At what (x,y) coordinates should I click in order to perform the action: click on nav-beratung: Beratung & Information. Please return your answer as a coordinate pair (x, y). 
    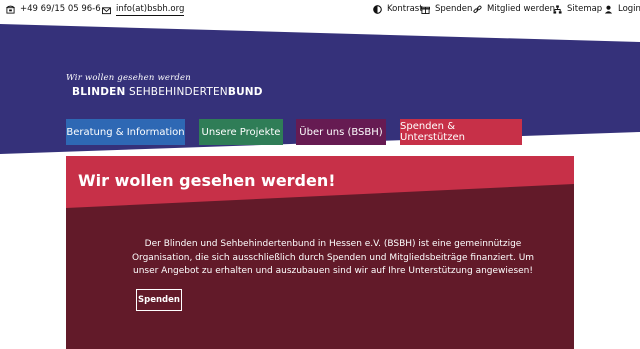
    Looking at the image, I should click on (125, 132).